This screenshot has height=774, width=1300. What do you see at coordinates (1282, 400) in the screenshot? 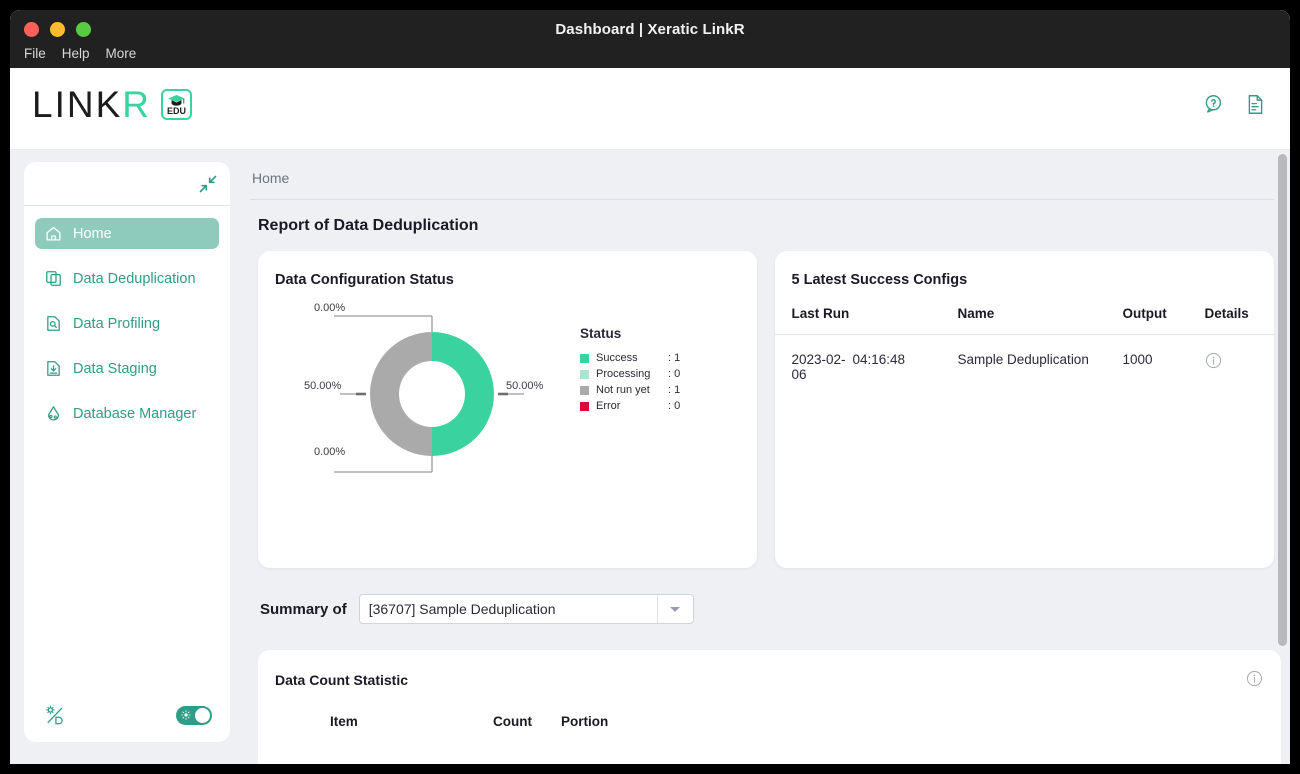
I see `page-scrollbar` at bounding box center [1282, 400].